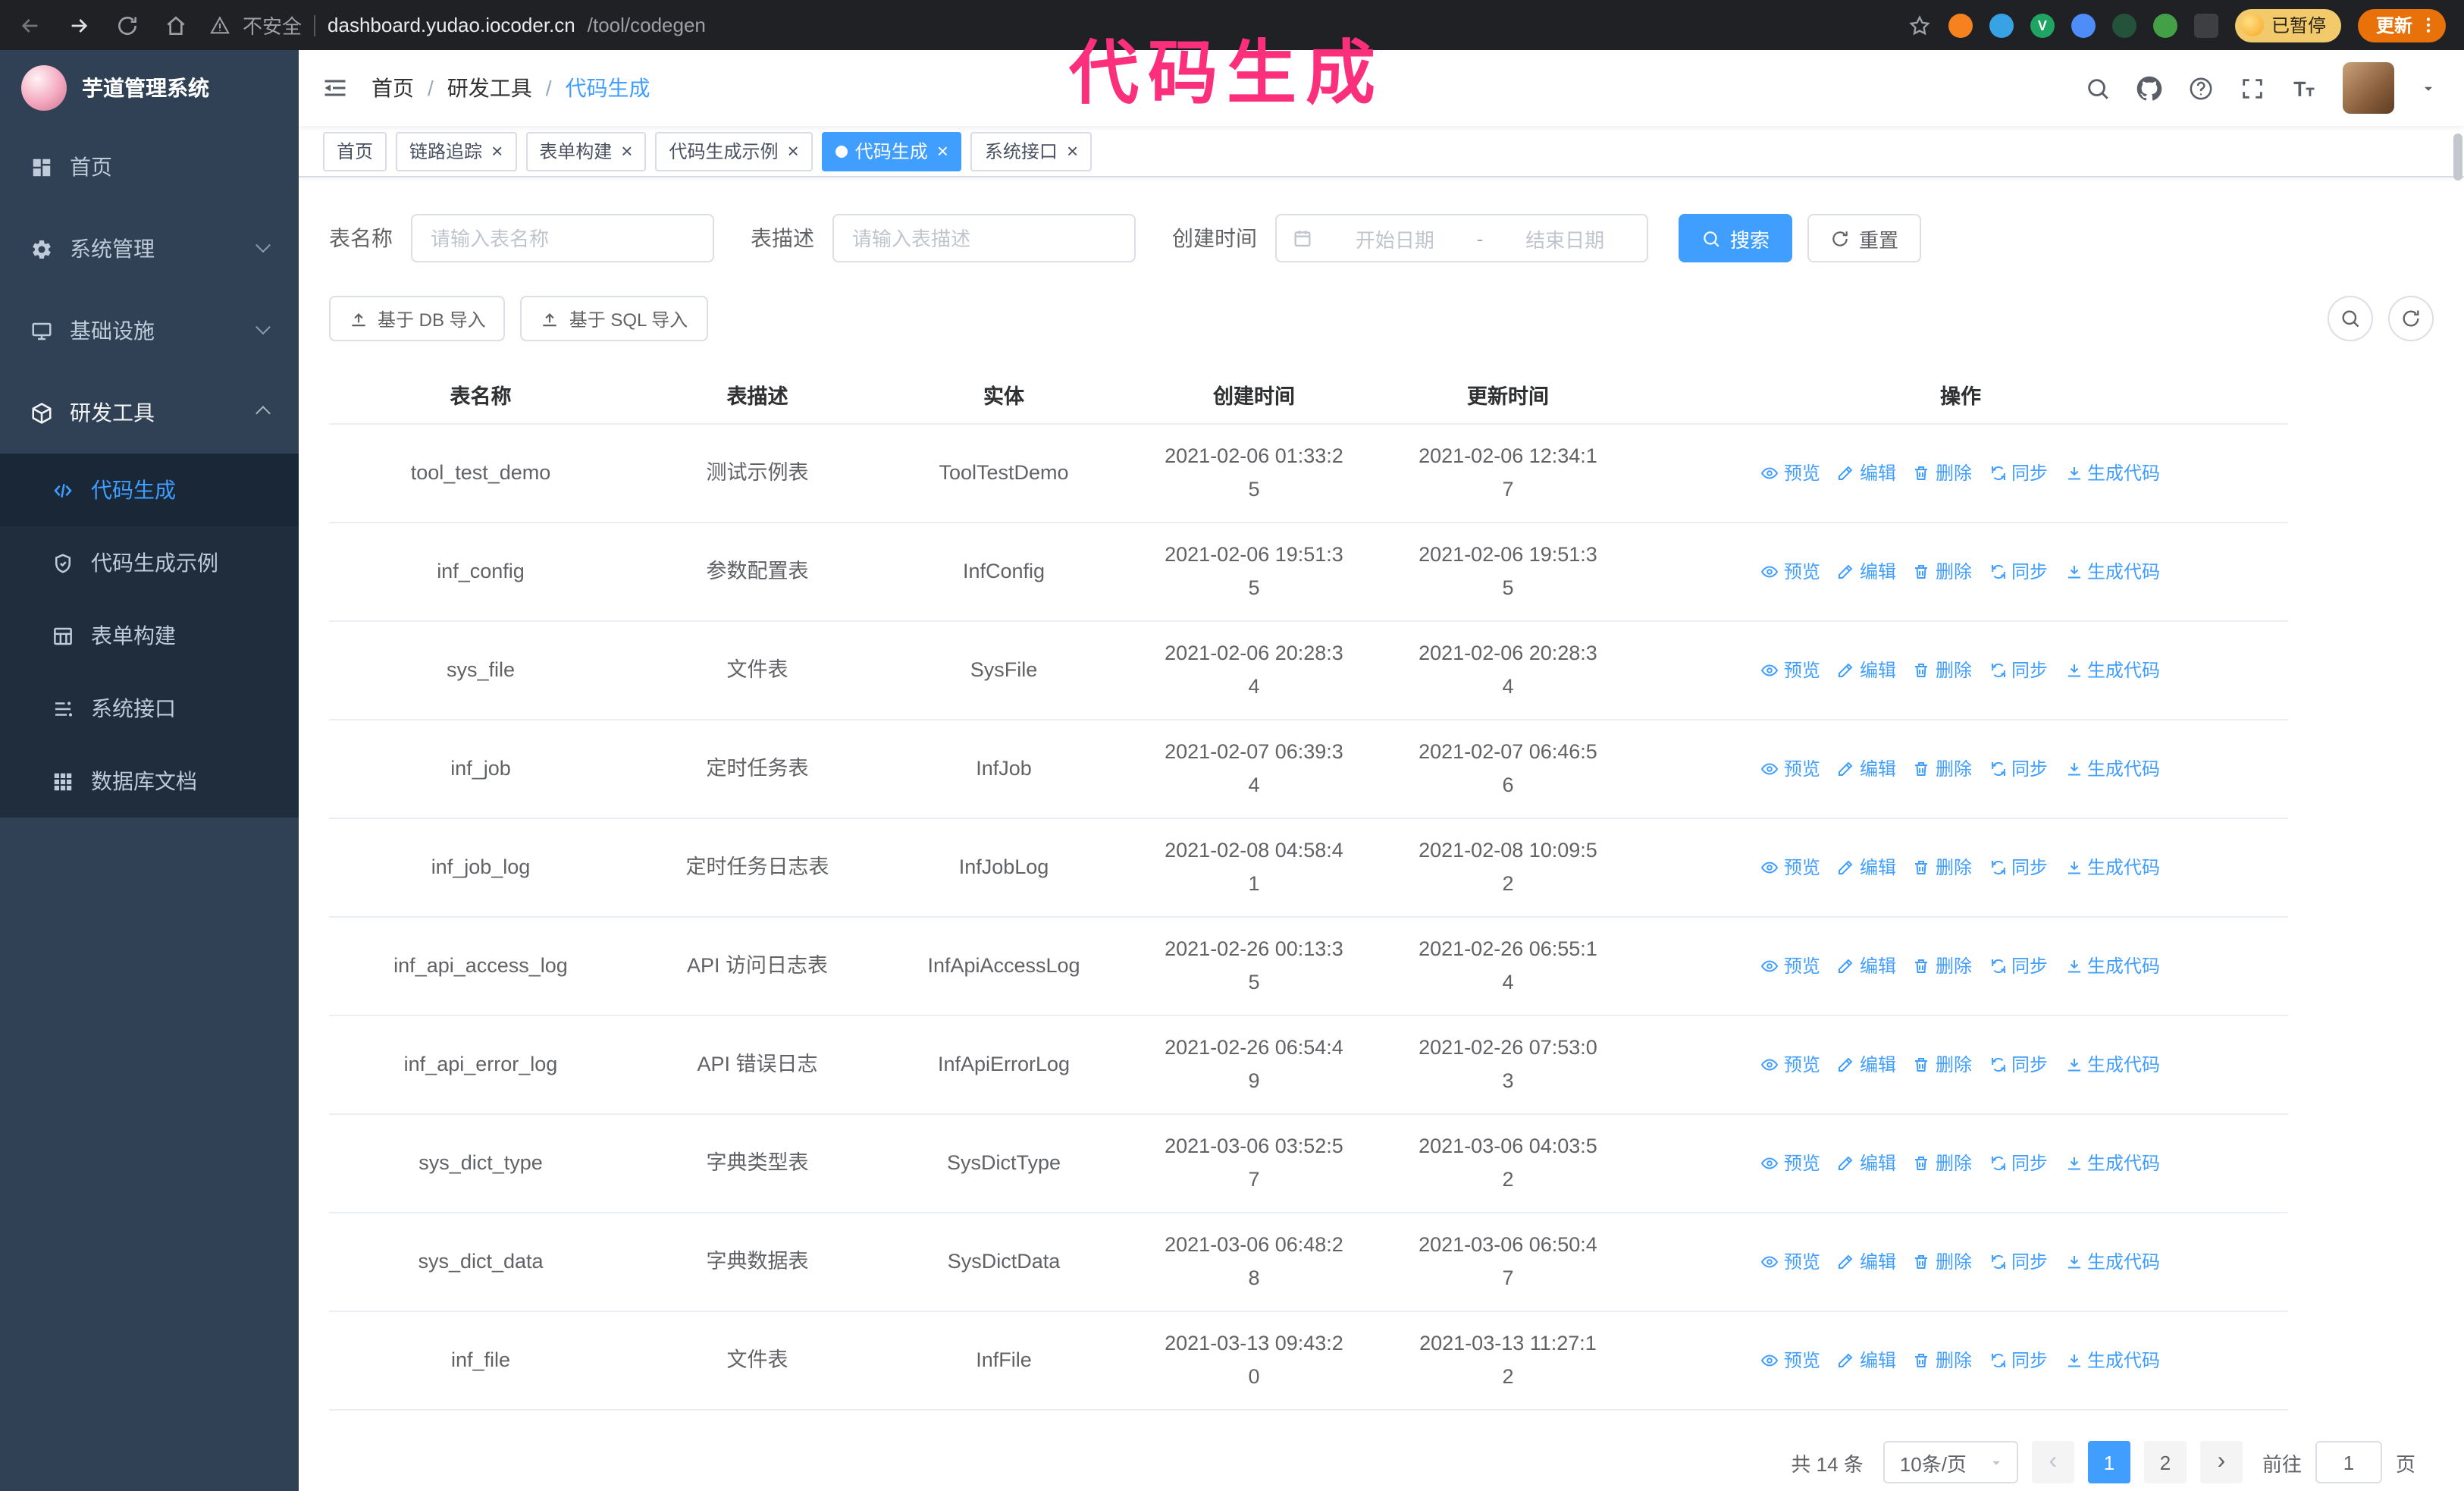  What do you see at coordinates (2098, 88) in the screenshot?
I see `header-search-icon` at bounding box center [2098, 88].